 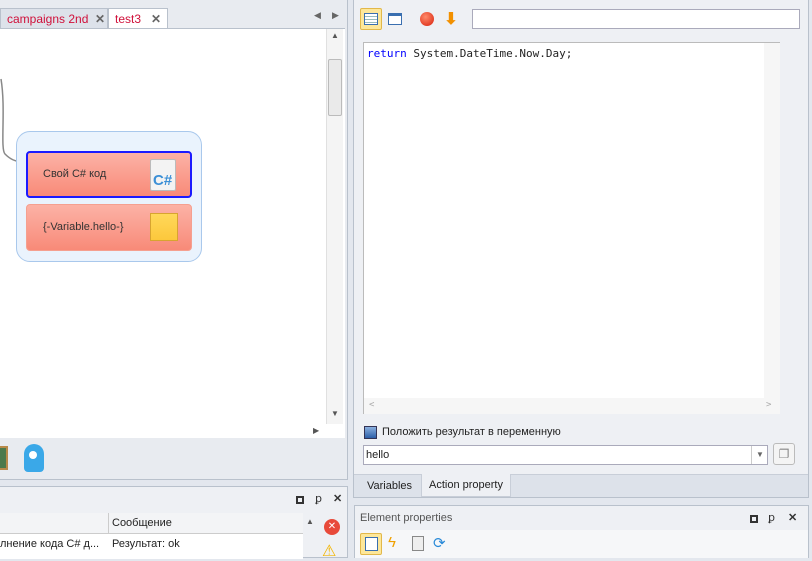 I want to click on categorized-view-icon, so click(x=371, y=544).